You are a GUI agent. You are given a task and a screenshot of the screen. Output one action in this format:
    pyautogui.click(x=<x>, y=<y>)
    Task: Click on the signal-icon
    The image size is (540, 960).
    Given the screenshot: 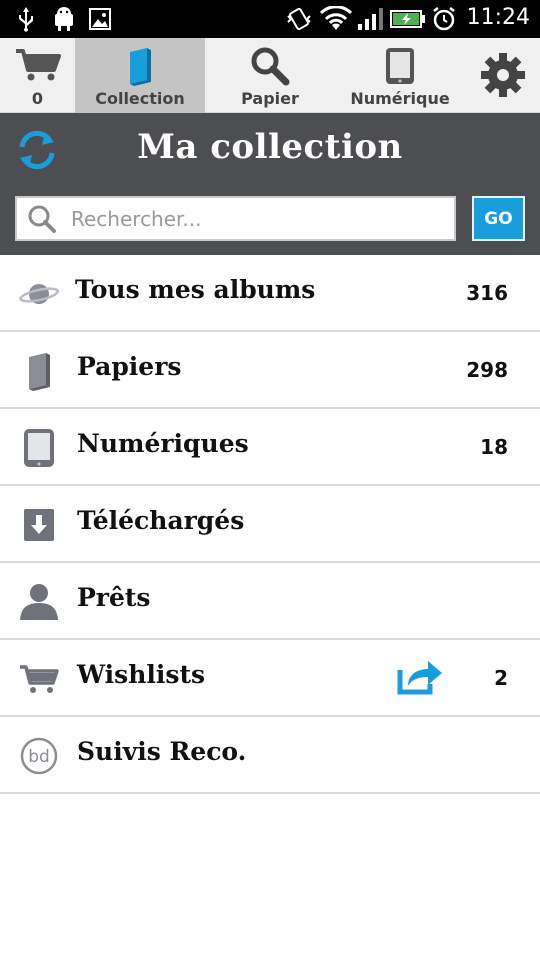 What is the action you would take?
    pyautogui.click(x=371, y=19)
    